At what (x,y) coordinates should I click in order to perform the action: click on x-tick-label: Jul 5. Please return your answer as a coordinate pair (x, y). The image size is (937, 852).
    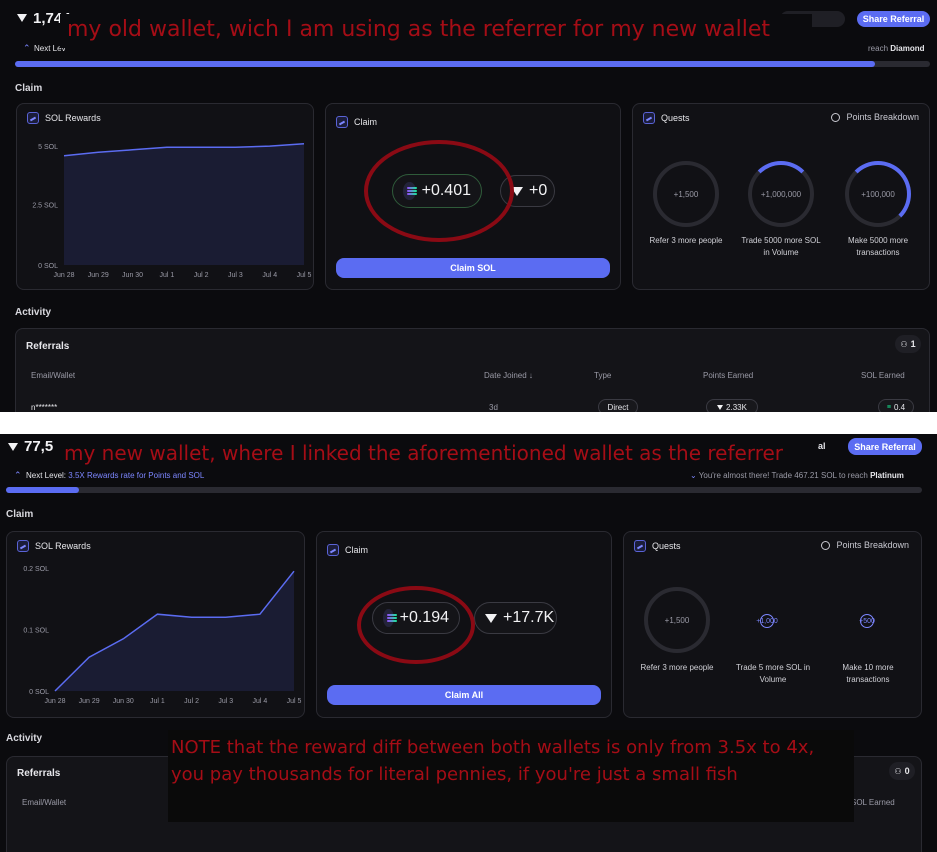
    Looking at the image, I should click on (304, 275).